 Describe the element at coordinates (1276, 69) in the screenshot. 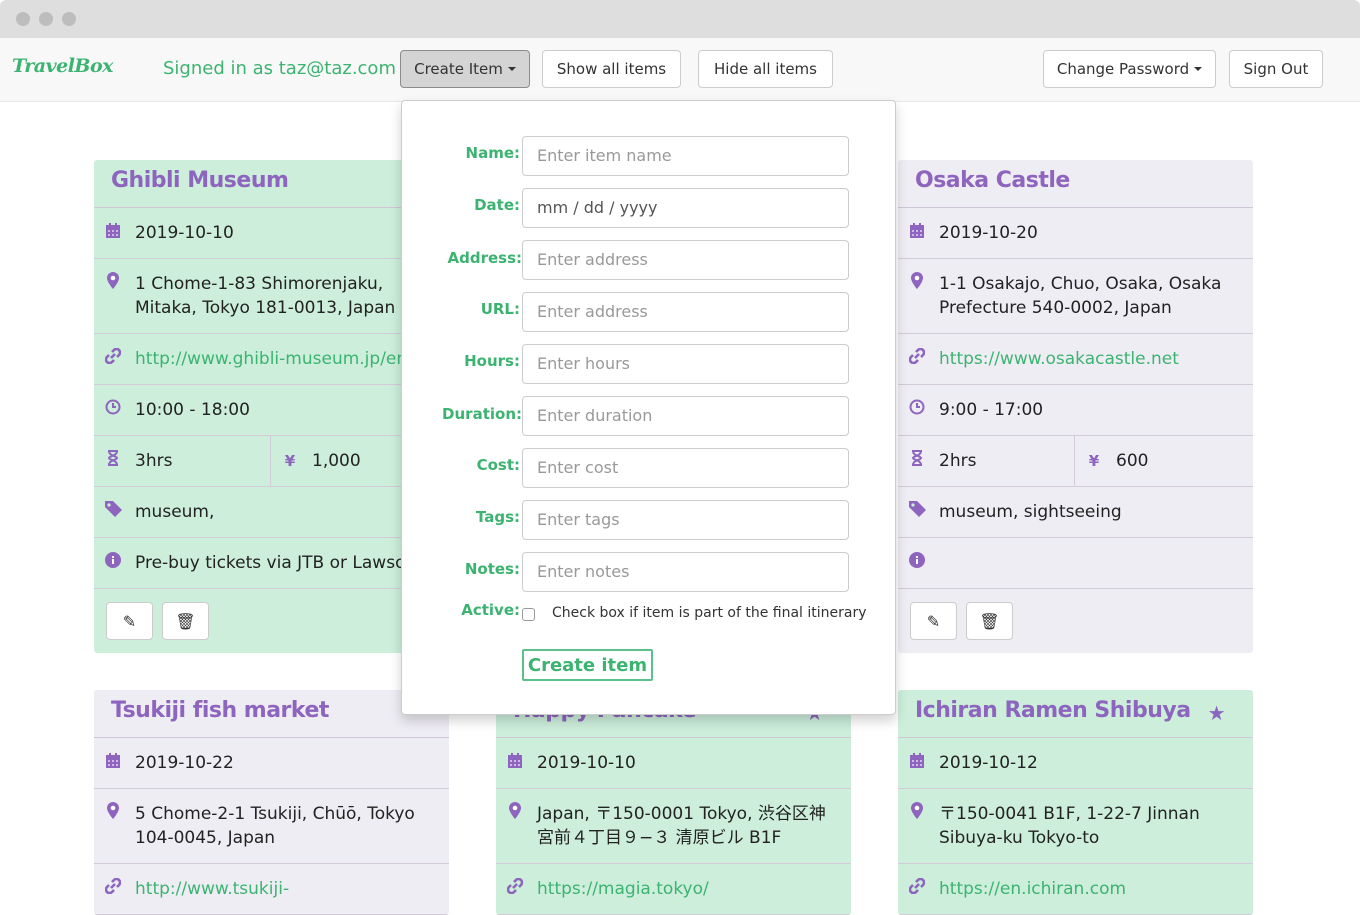

I see `sign-out-button: Sign Out` at that location.